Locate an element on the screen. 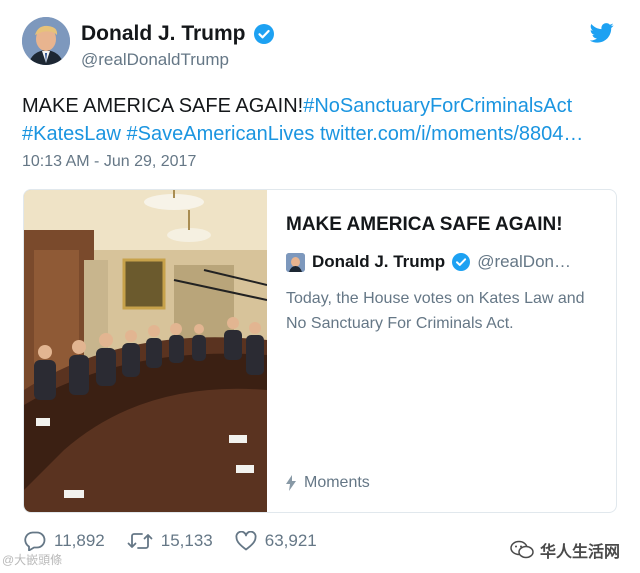 This screenshot has width=640, height=573. display-name: Donald J. Trump is located at coordinates (163, 34).